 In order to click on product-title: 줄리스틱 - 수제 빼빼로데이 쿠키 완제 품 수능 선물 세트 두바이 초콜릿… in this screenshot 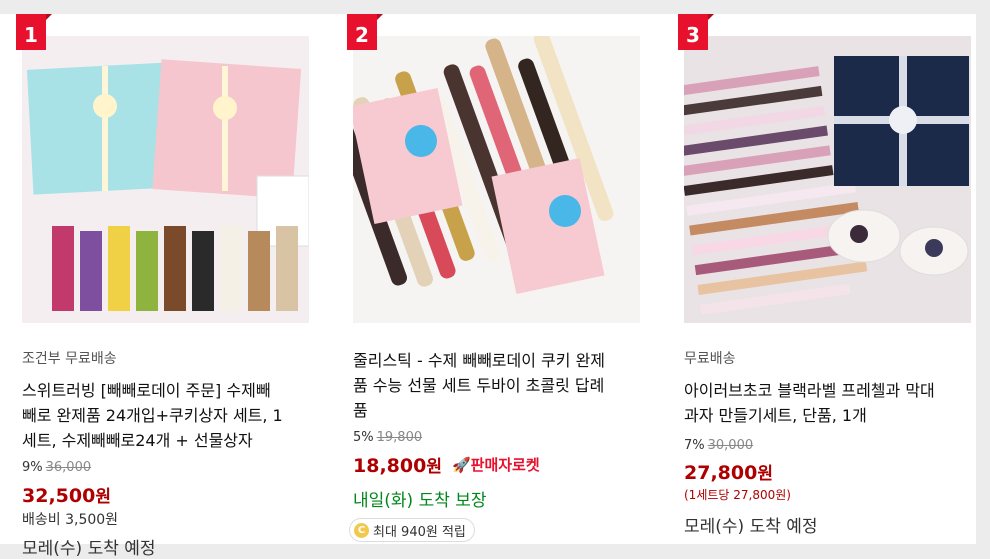, I will do `click(479, 385)`.